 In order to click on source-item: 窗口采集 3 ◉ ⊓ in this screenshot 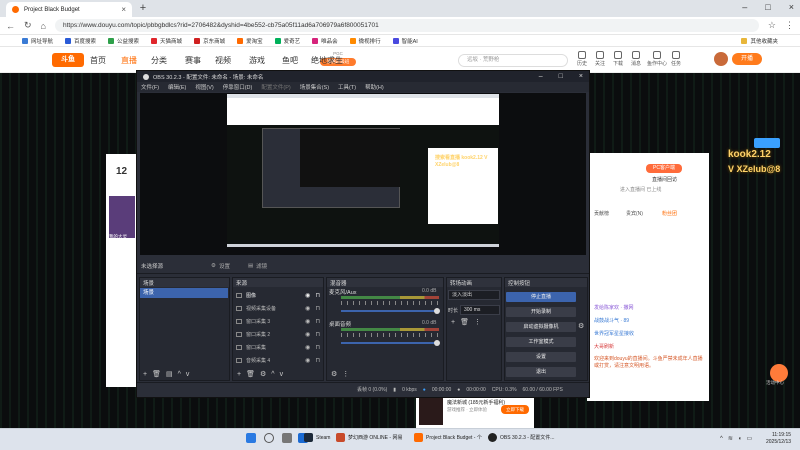, I will do `click(278, 321)`.